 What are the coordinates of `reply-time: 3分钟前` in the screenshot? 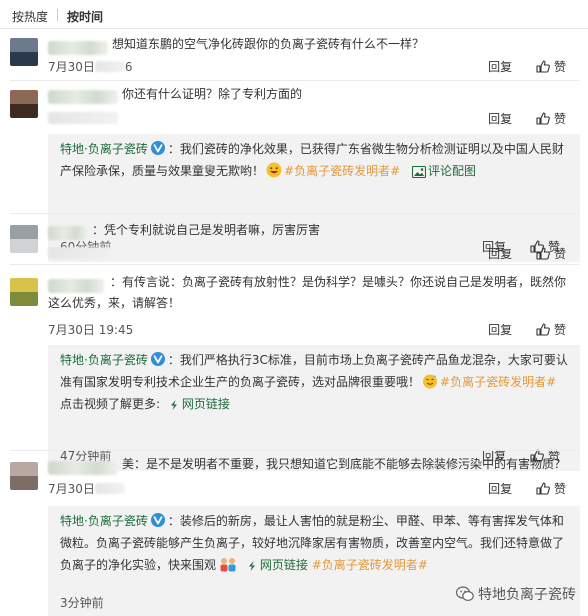 It's located at (82, 603).